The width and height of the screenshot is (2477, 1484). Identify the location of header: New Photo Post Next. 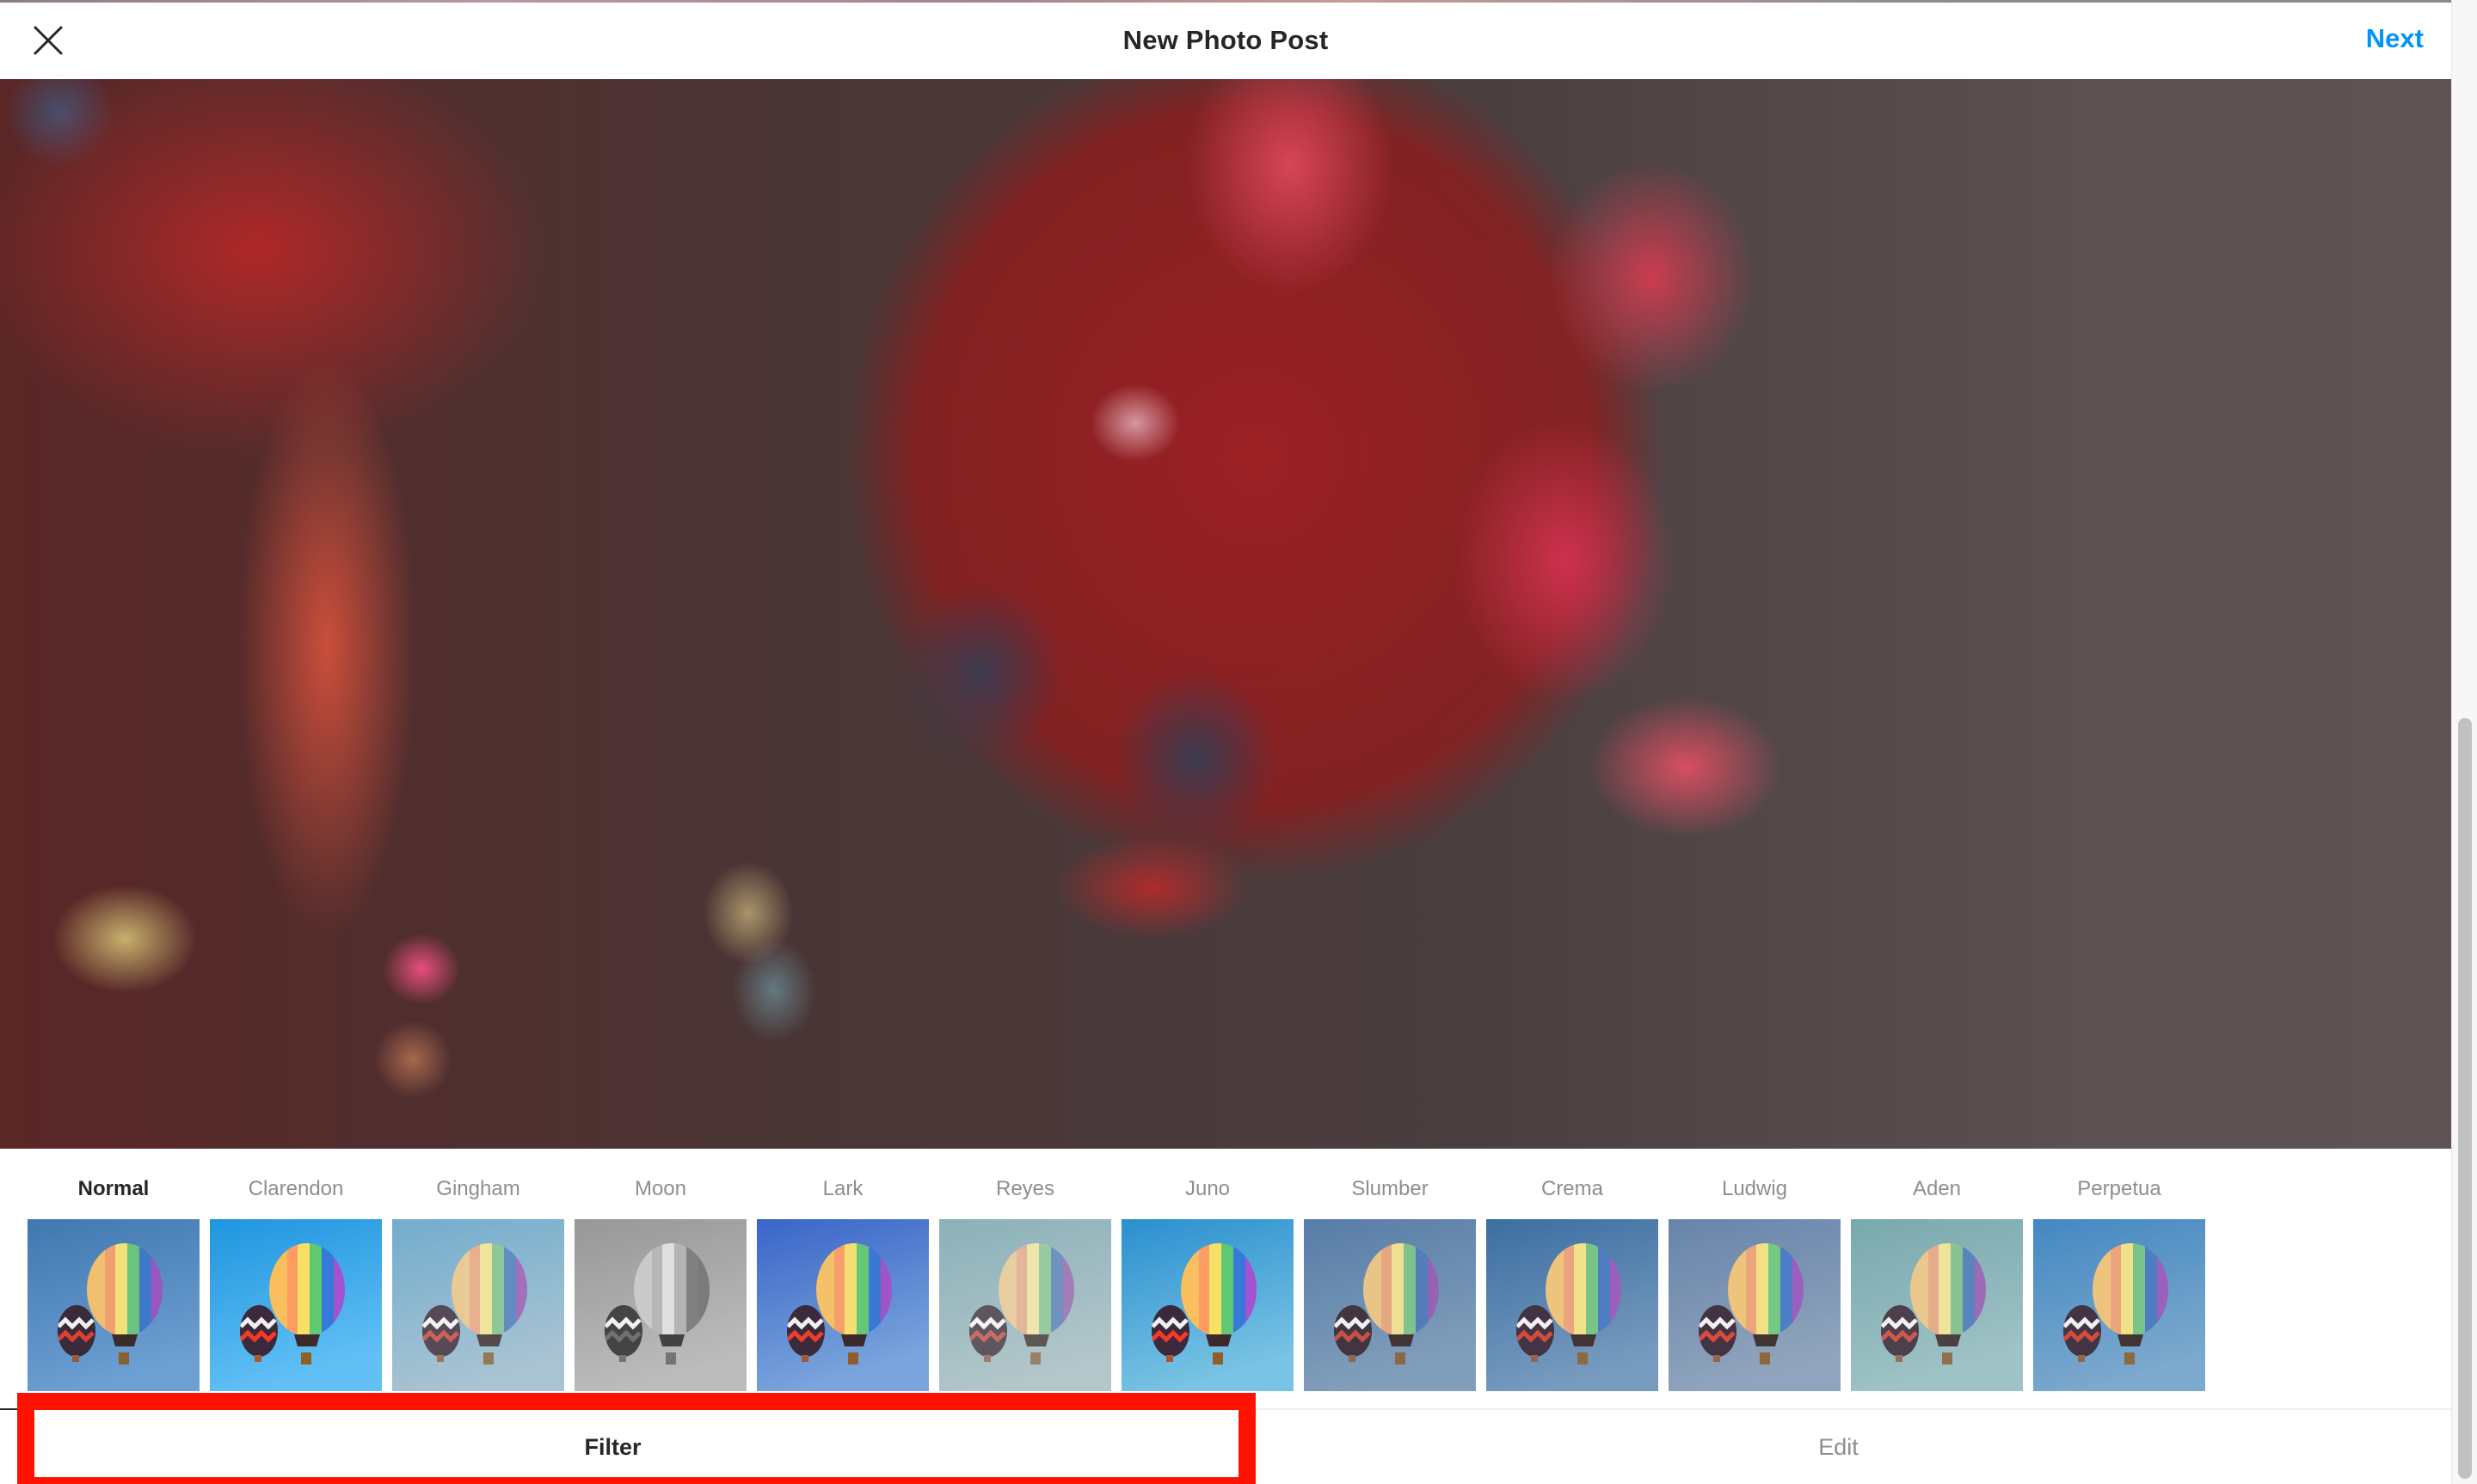
(1225, 40).